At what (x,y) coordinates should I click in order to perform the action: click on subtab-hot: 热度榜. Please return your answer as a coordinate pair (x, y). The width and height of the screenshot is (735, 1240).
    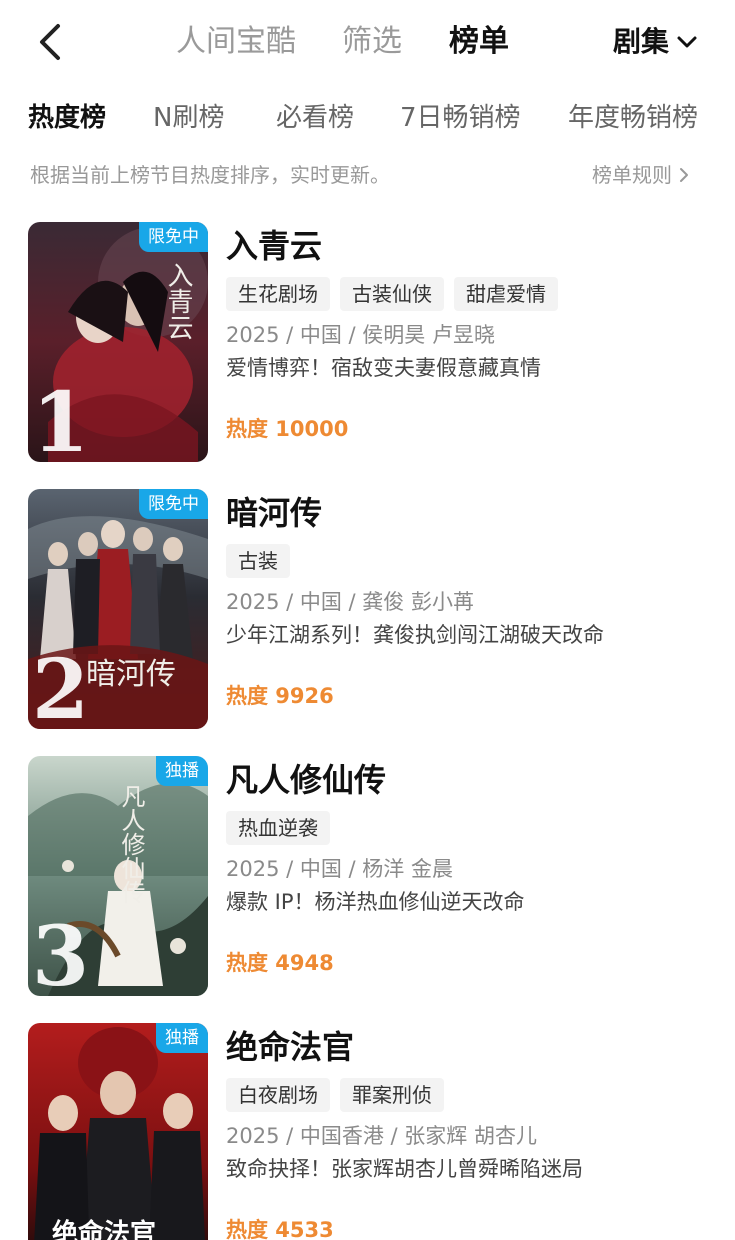
    Looking at the image, I should click on (67, 118).